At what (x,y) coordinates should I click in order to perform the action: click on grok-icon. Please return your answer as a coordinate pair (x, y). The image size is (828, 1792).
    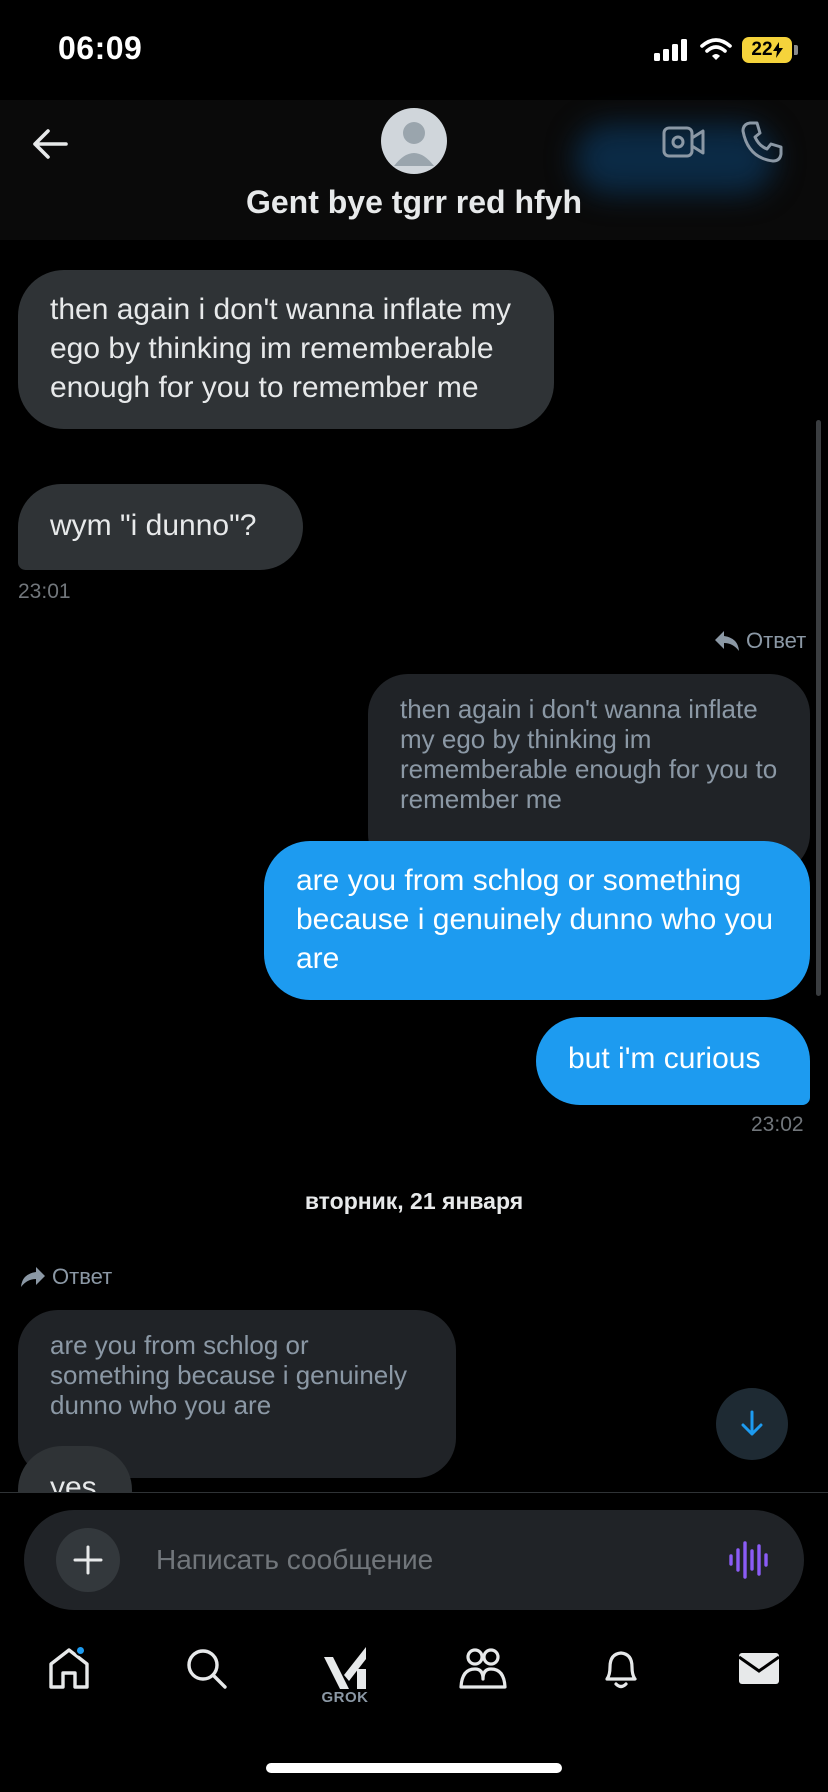
    Looking at the image, I should click on (345, 1668).